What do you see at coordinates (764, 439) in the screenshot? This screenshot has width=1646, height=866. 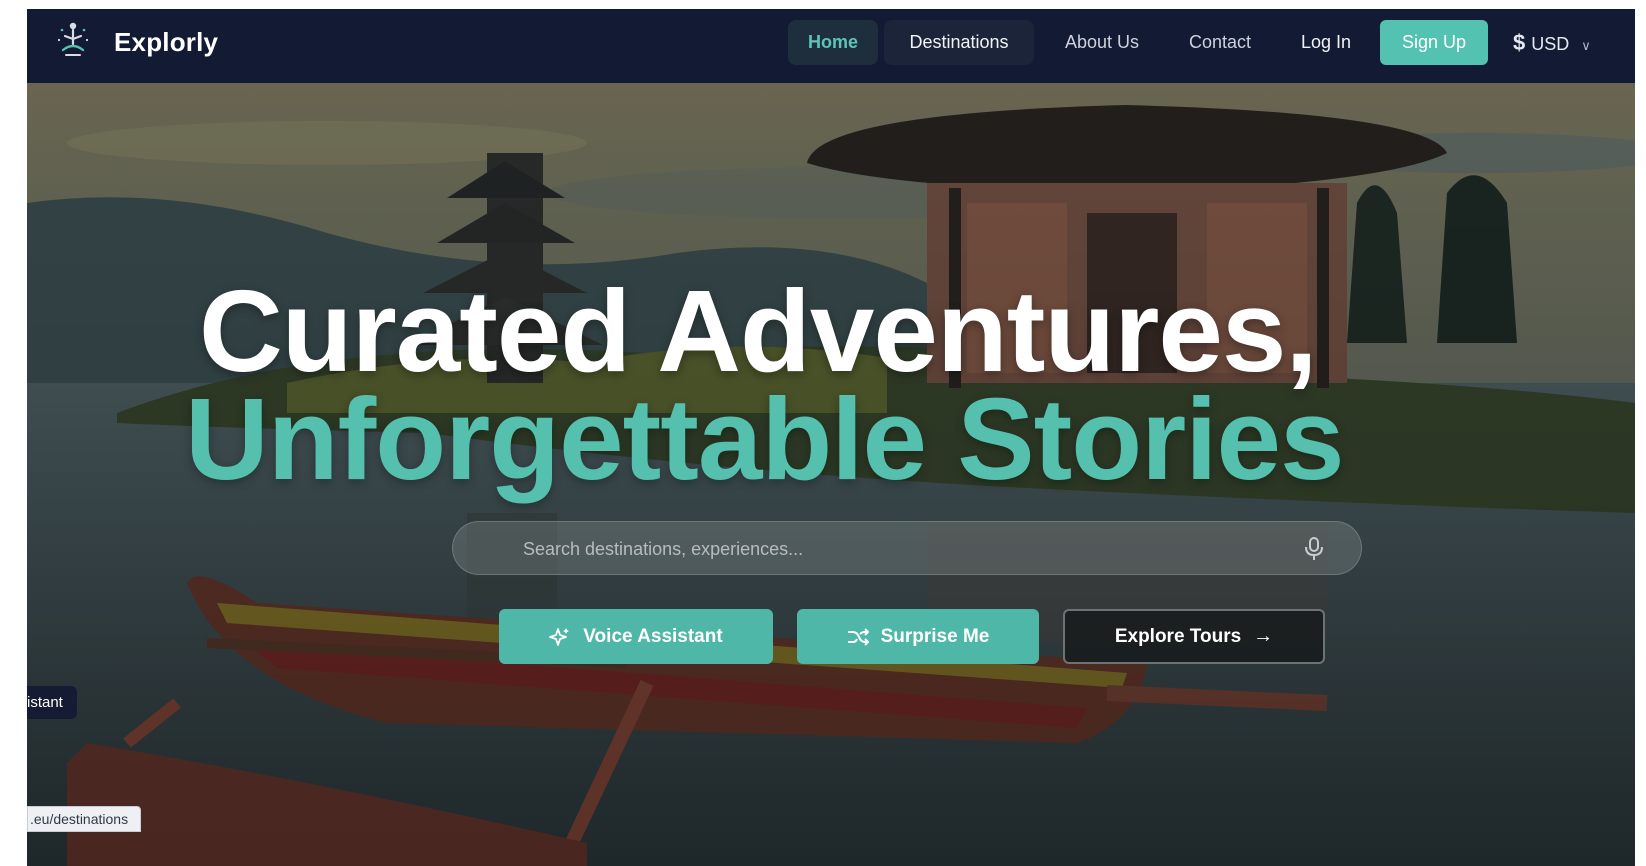 I see `hero-headline-line2: Unforgettable Stories` at bounding box center [764, 439].